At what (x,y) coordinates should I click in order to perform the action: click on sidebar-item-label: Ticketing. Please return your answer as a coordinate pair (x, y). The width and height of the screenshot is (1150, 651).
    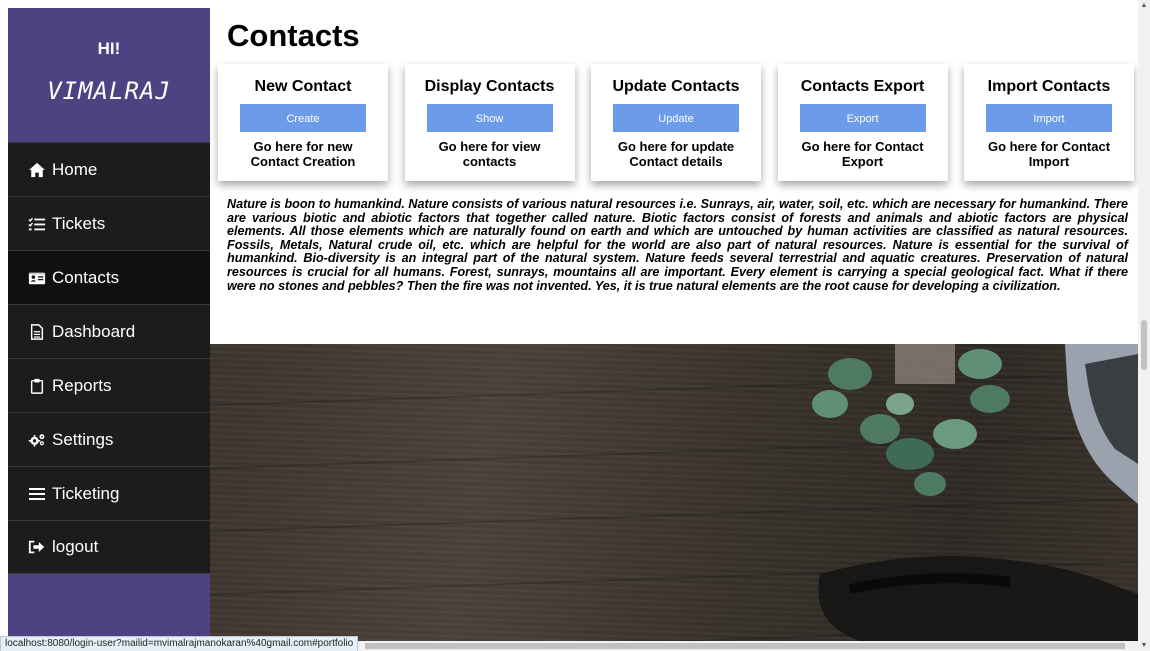
    Looking at the image, I should click on (86, 493).